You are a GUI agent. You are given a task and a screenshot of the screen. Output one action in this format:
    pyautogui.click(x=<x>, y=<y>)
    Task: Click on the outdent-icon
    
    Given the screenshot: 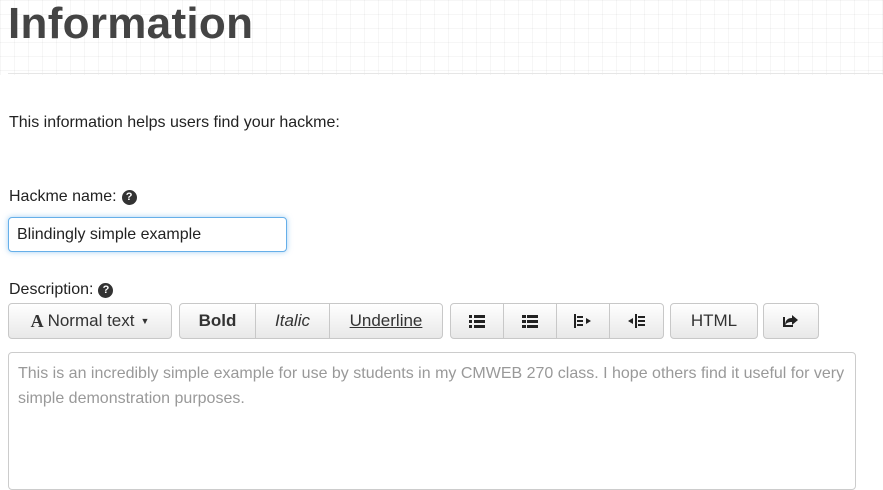 What is the action you would take?
    pyautogui.click(x=582, y=321)
    